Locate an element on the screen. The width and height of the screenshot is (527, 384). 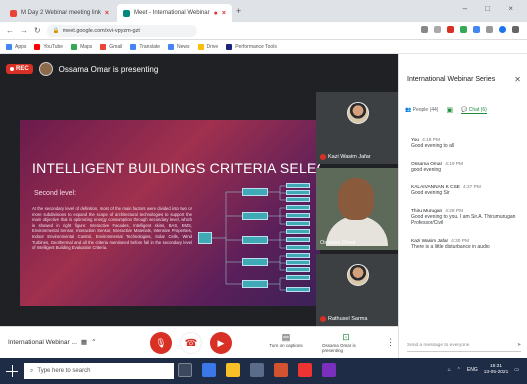
windows-start-icon is located at coordinates (12, 371).